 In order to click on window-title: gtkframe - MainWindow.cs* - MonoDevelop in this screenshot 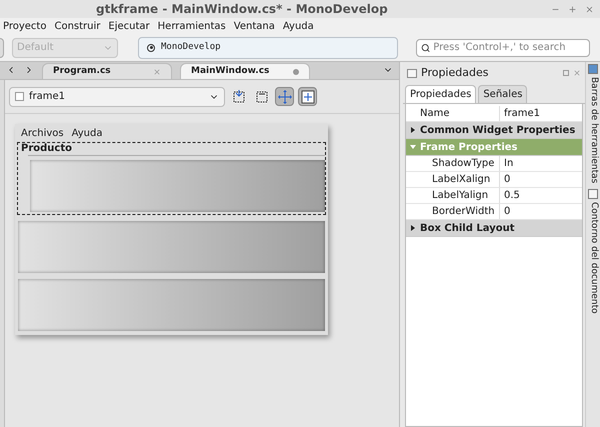, I will do `click(242, 9)`.